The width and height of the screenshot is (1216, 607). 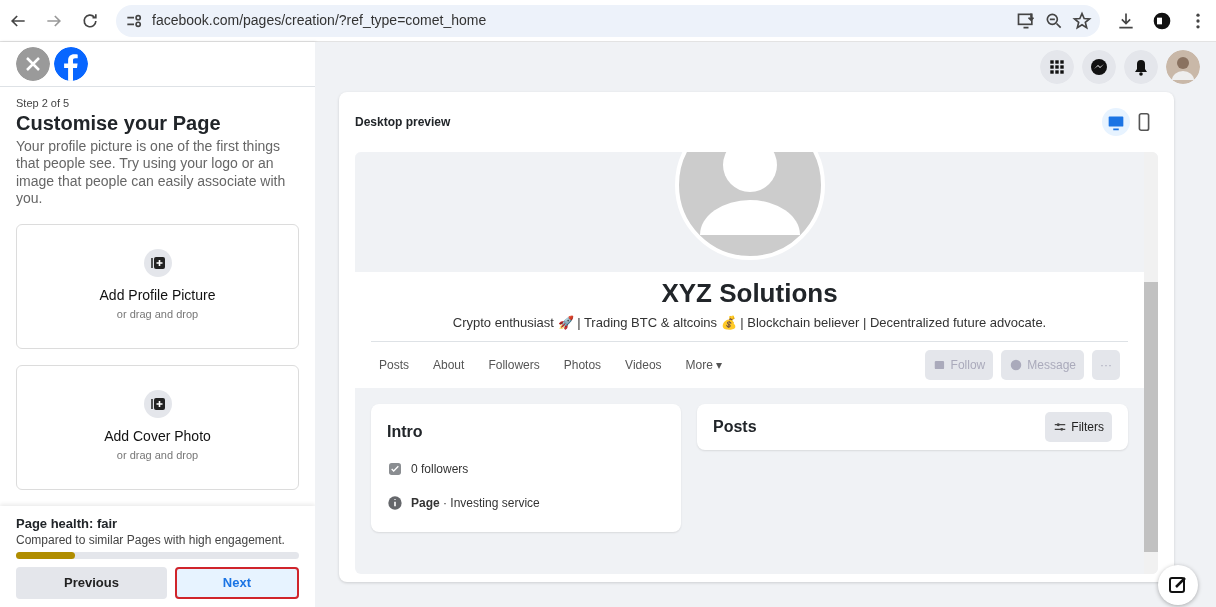 What do you see at coordinates (395, 502) in the screenshot?
I see `info-icon` at bounding box center [395, 502].